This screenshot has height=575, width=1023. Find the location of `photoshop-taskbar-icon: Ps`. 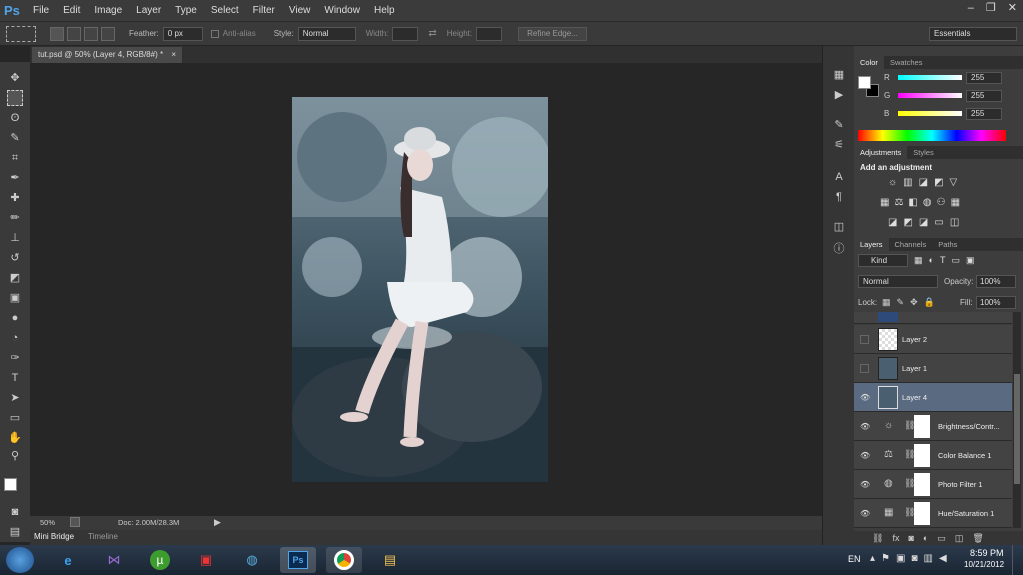

photoshop-taskbar-icon: Ps is located at coordinates (298, 560).